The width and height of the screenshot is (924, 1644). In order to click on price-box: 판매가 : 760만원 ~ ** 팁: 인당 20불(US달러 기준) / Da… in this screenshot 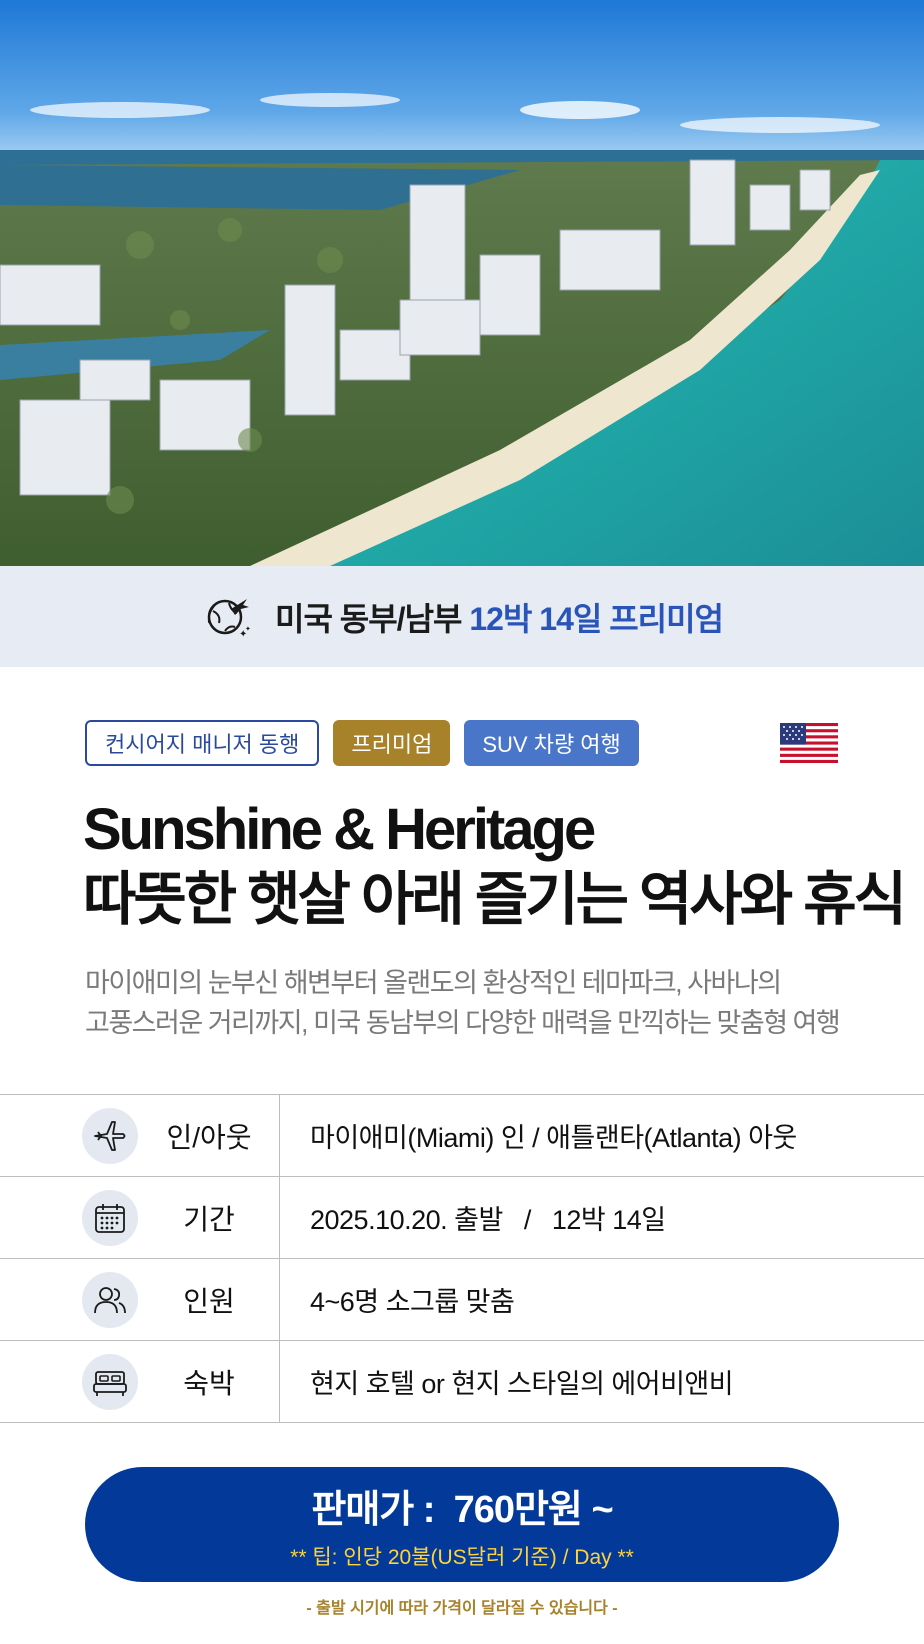, I will do `click(462, 1524)`.